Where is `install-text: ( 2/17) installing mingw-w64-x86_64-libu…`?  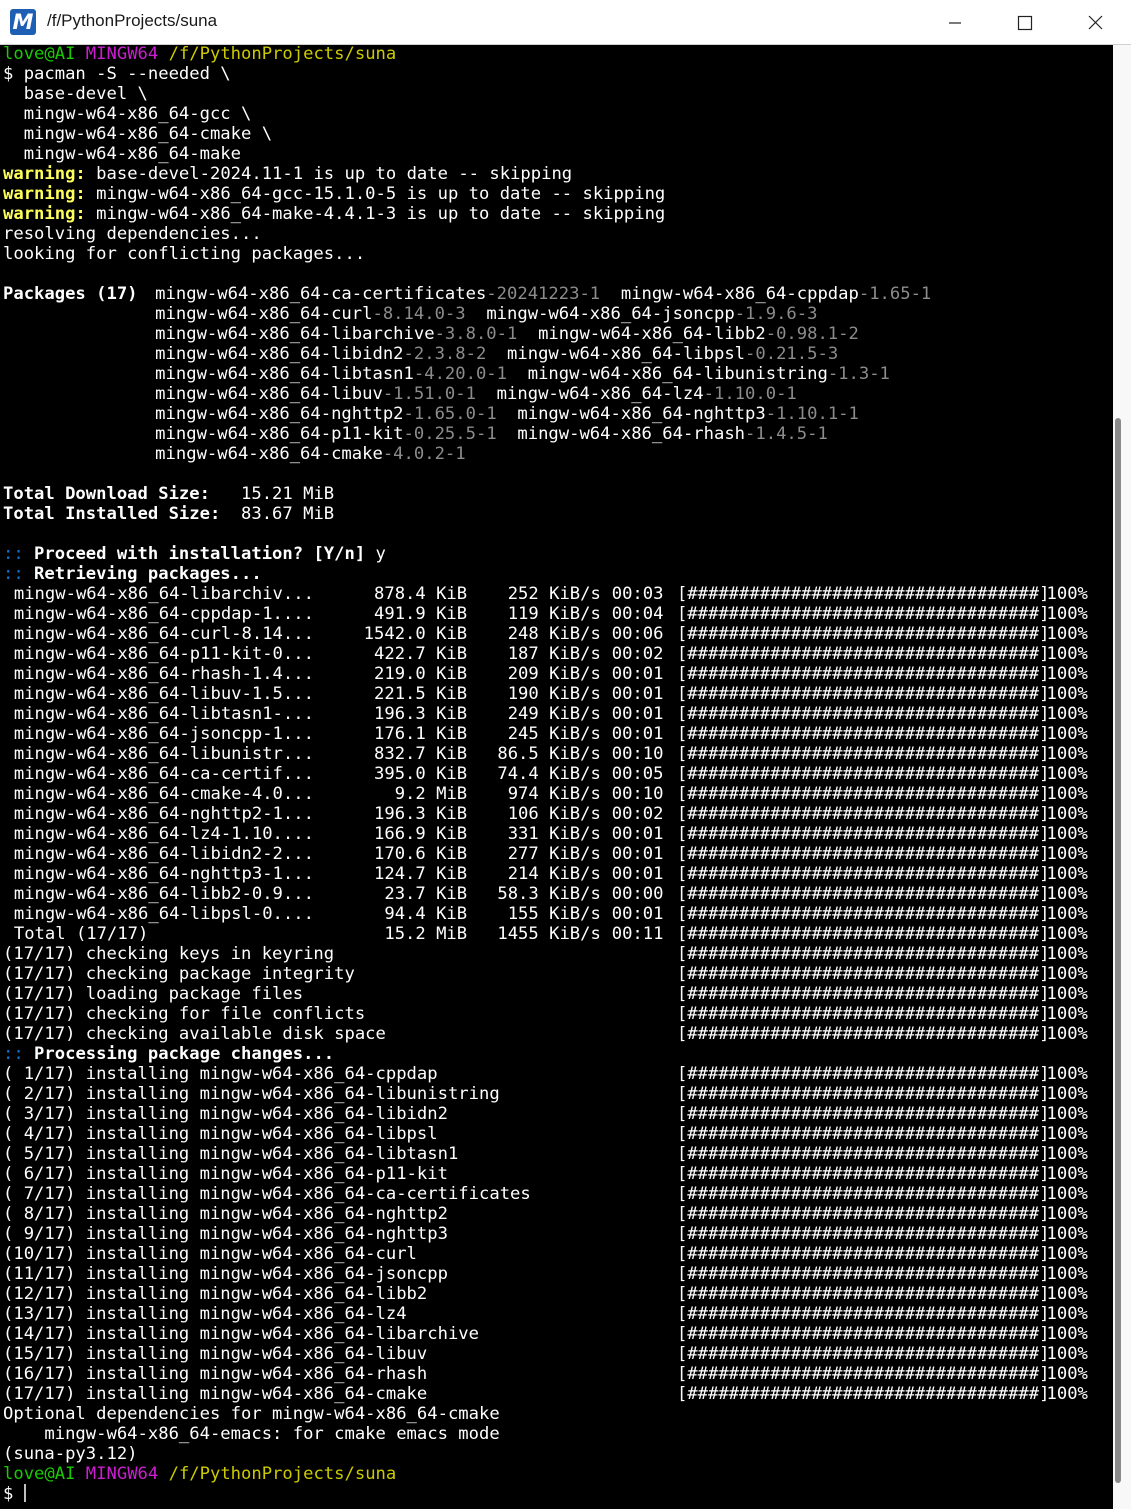
install-text: ( 2/17) installing mingw-w64-x86_64-libu… is located at coordinates (251, 1094).